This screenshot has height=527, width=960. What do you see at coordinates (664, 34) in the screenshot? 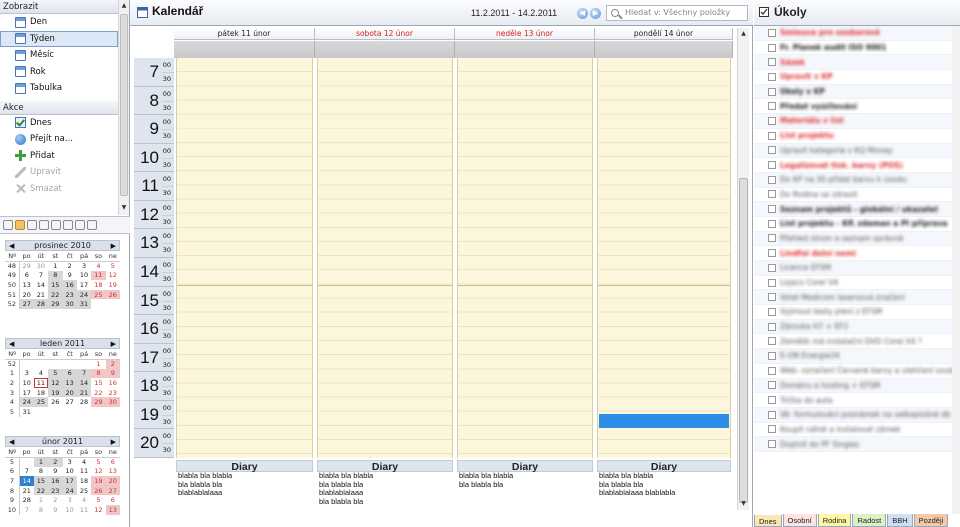
I see `day-header-3: pondělí 14 únor` at bounding box center [664, 34].